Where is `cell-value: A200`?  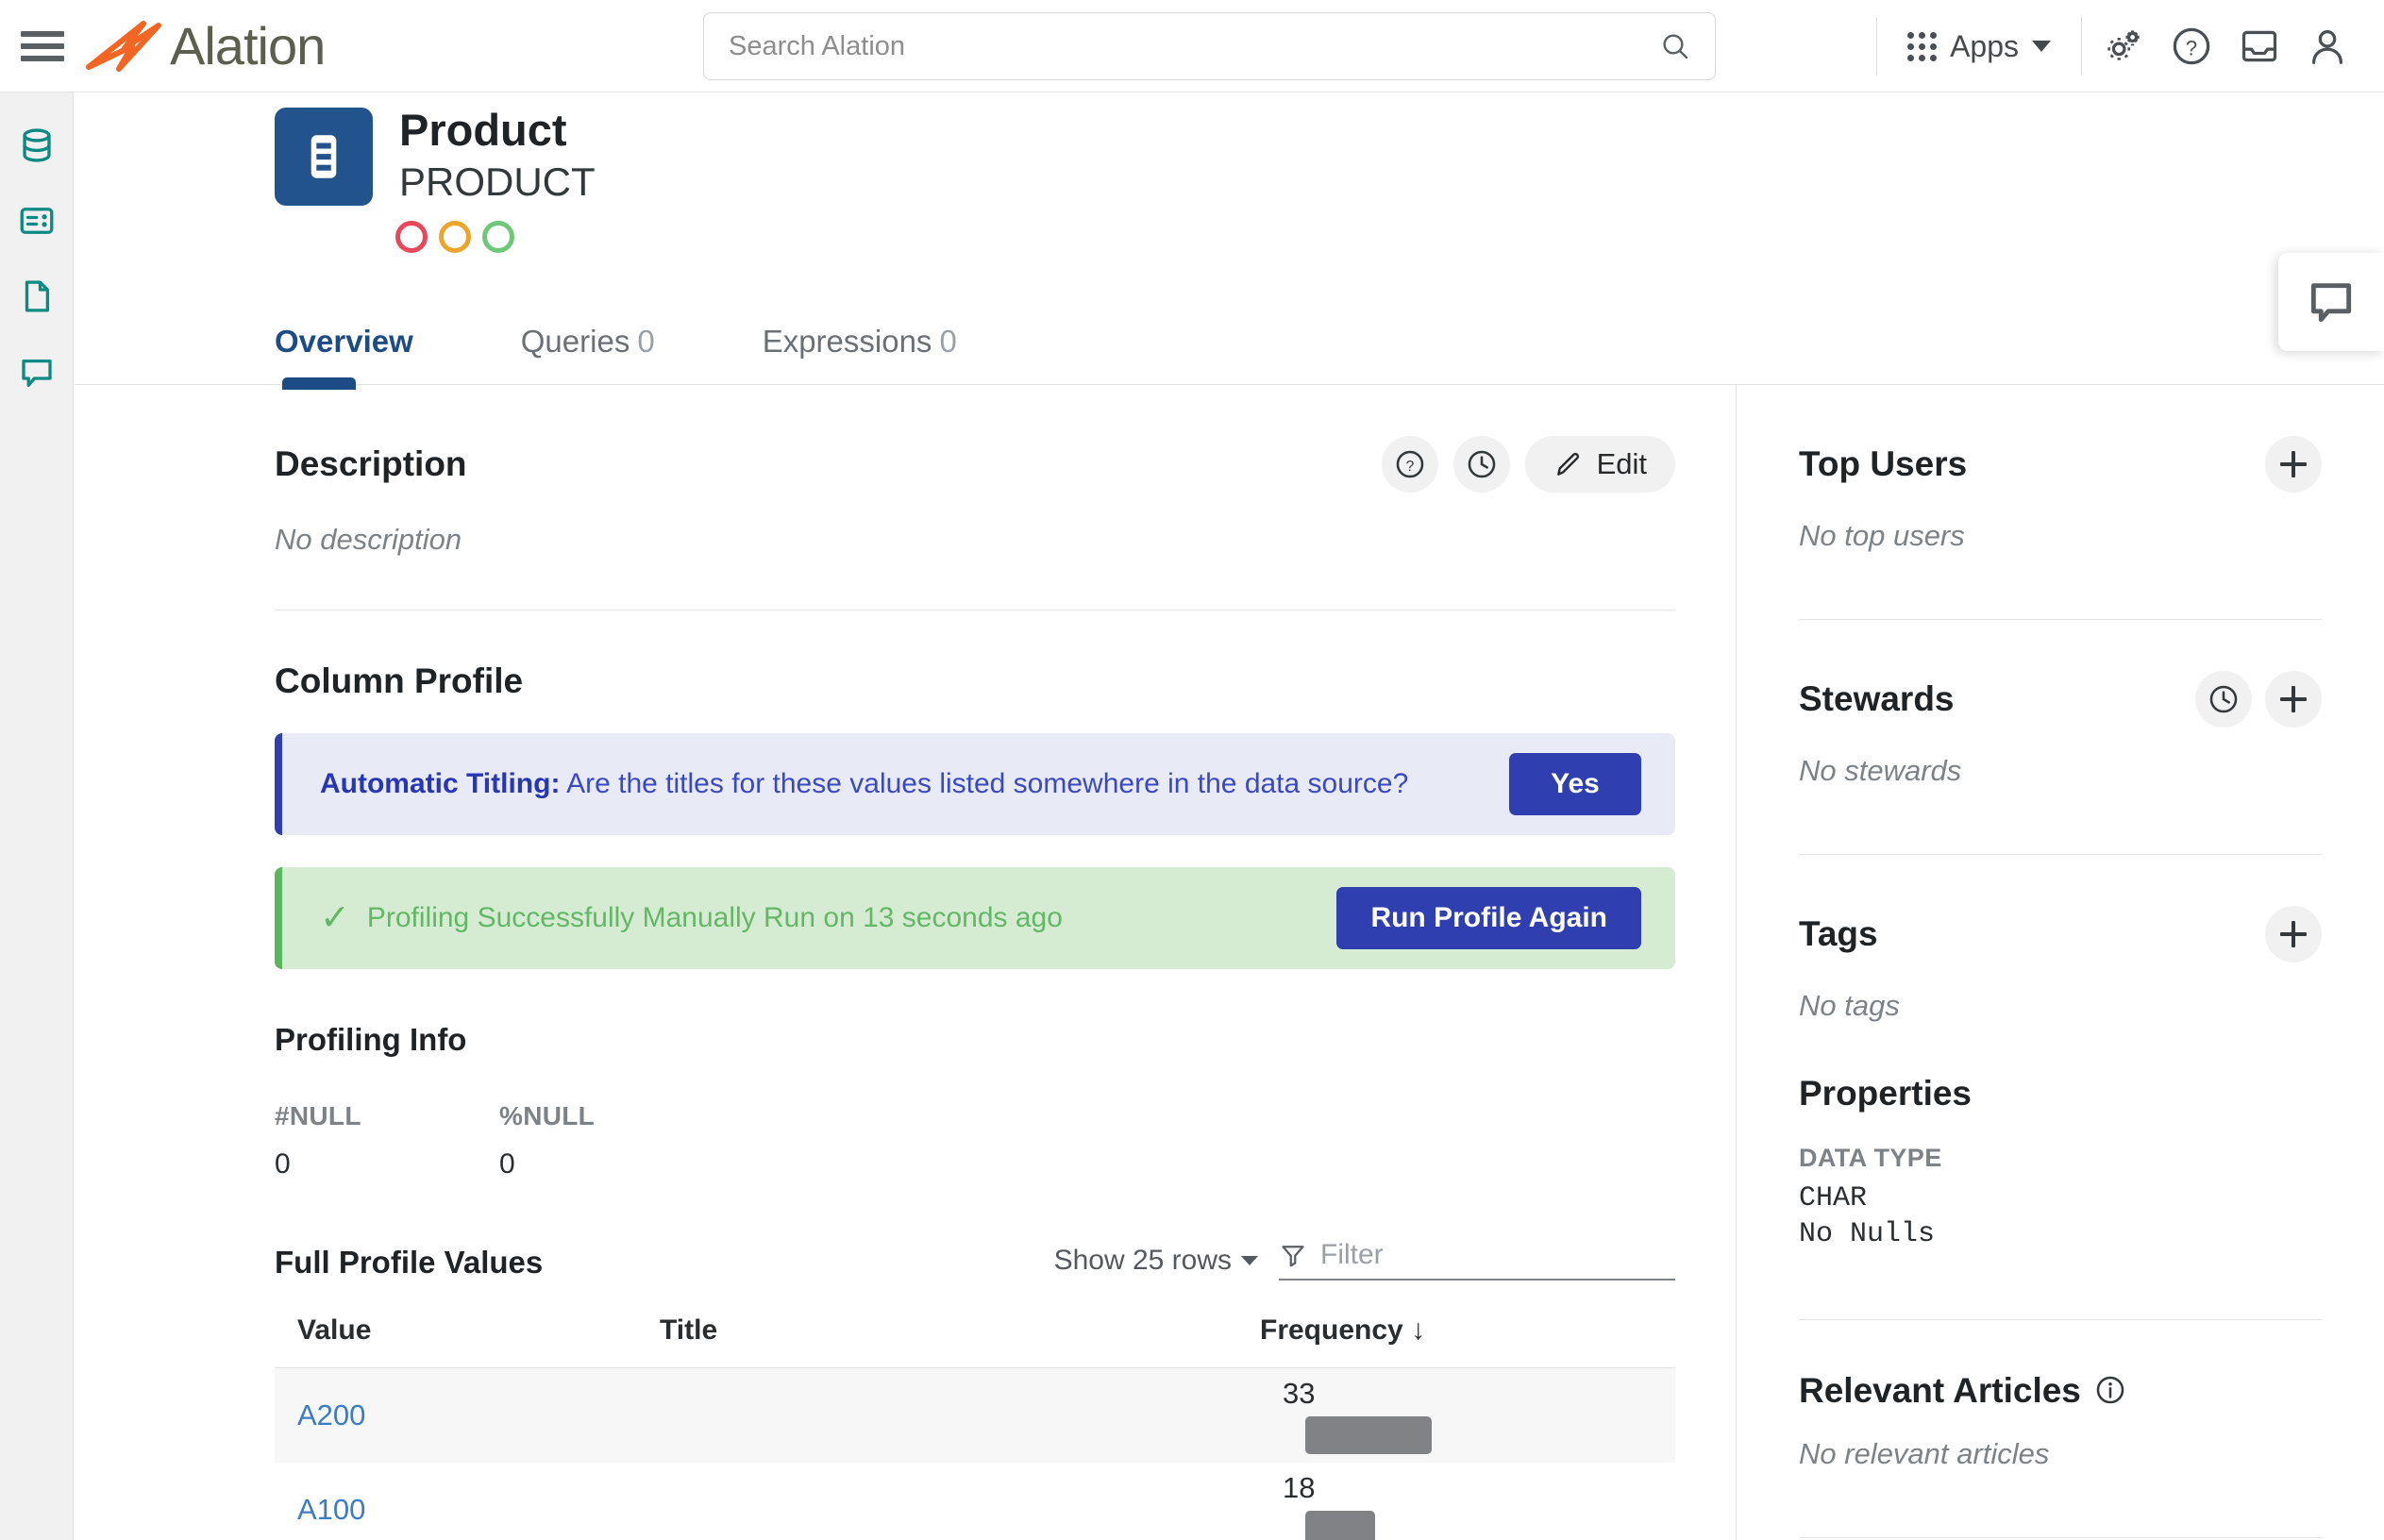 cell-value: A200 is located at coordinates (456, 1415).